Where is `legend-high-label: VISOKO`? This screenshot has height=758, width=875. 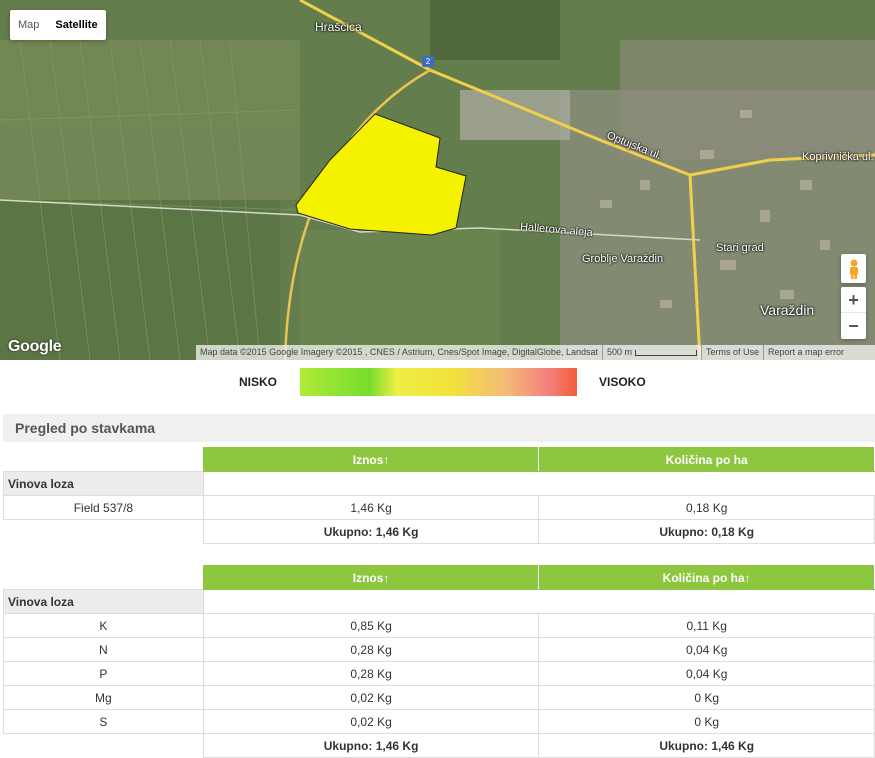 legend-high-label: VISOKO is located at coordinates (622, 382).